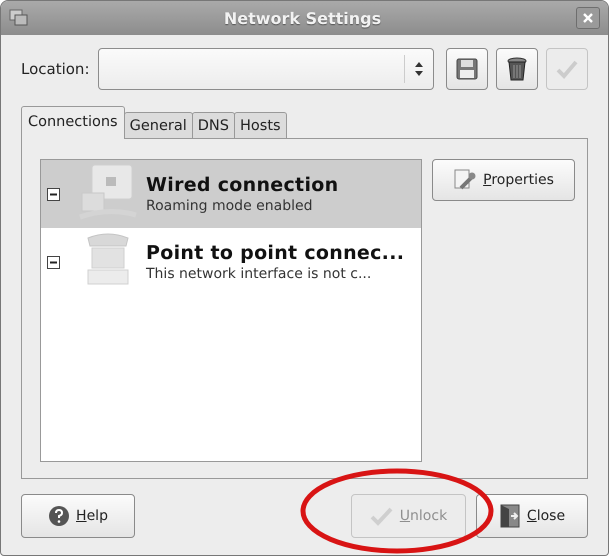 The image size is (609, 556). What do you see at coordinates (467, 69) in the screenshot?
I see `save-button` at bounding box center [467, 69].